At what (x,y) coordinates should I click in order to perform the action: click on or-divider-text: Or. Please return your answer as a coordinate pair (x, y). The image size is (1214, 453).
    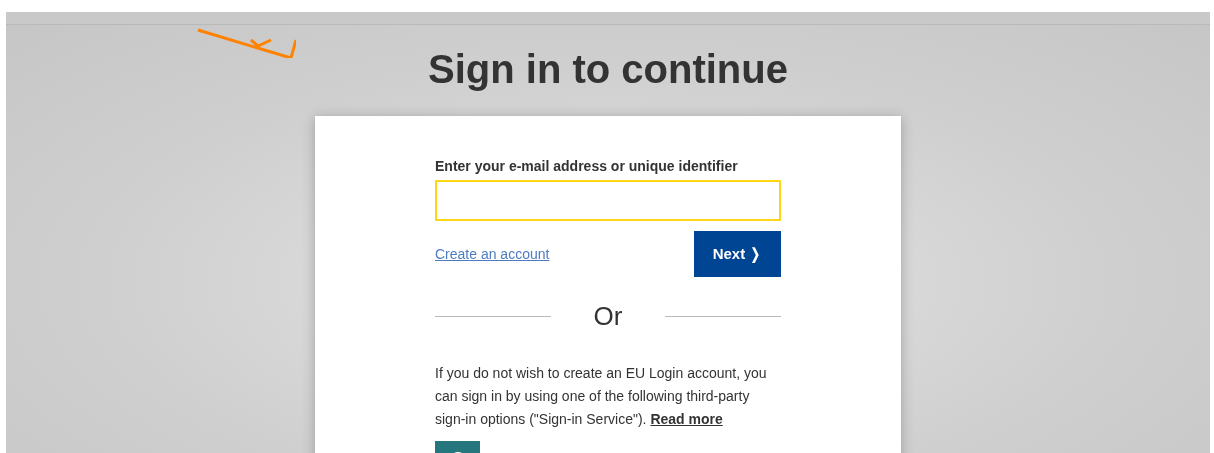
    Looking at the image, I should click on (608, 316).